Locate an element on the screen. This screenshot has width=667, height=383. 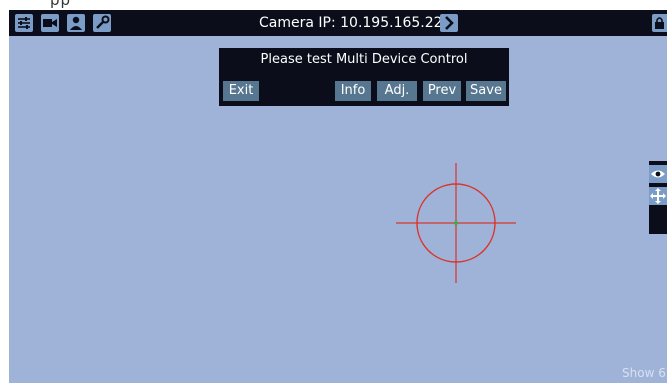
right-side-panel is located at coordinates (658, 197).